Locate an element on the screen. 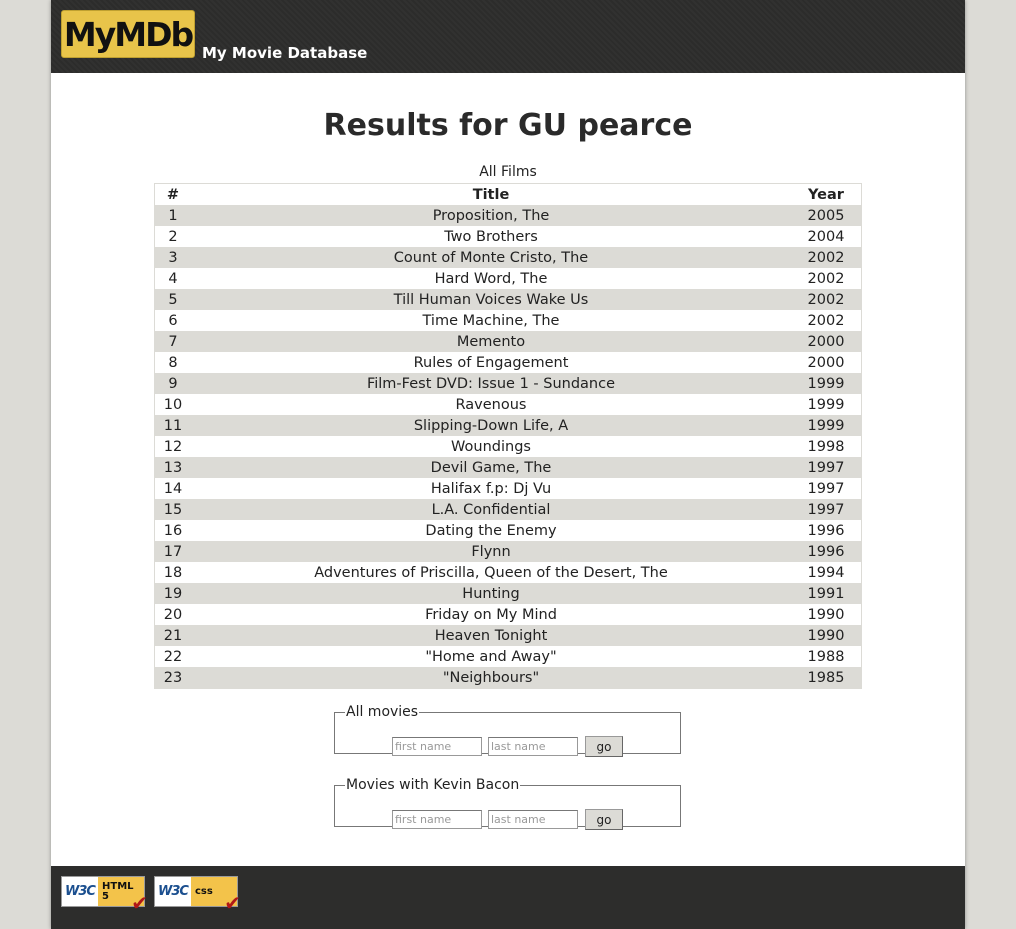 This screenshot has width=1016, height=929. badge-text: HTML is located at coordinates (118, 886).